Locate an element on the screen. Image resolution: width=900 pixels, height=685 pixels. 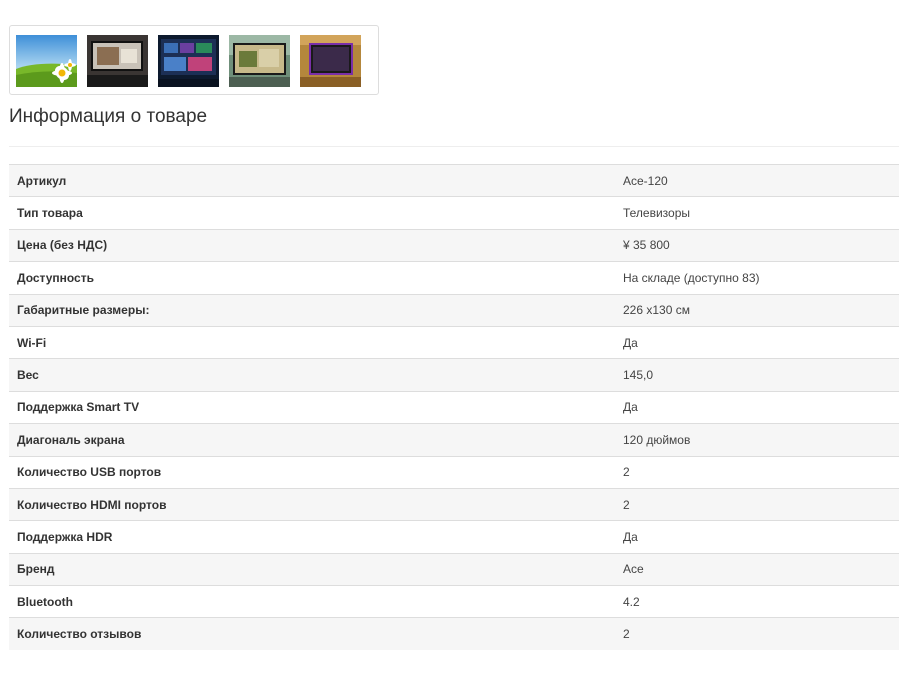
table-row: Бренд Ace is located at coordinates (454, 569).